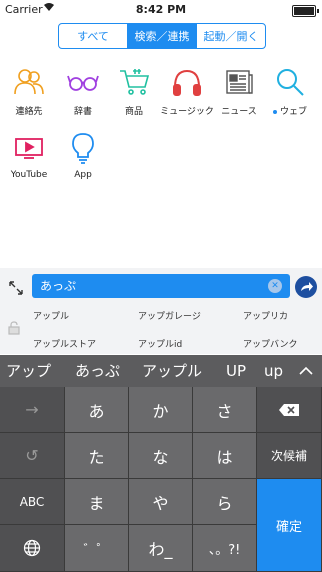 The image size is (322, 572). What do you see at coordinates (64, 343) in the screenshot?
I see `suggestion-item: アップルストア` at bounding box center [64, 343].